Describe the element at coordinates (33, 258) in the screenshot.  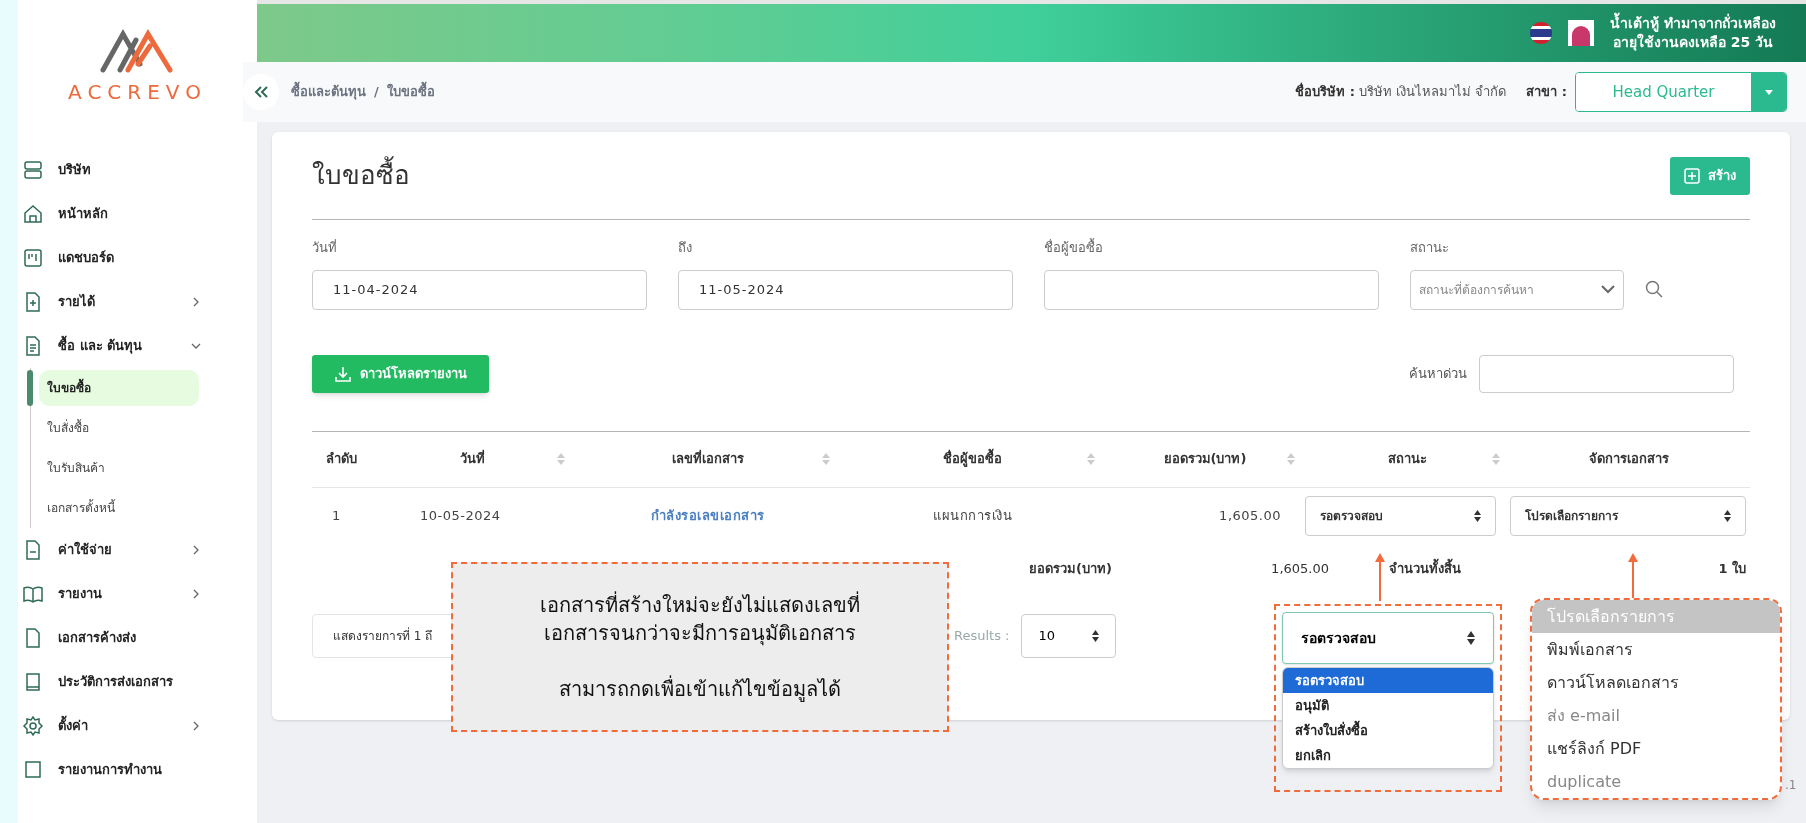
I see `board-icon` at that location.